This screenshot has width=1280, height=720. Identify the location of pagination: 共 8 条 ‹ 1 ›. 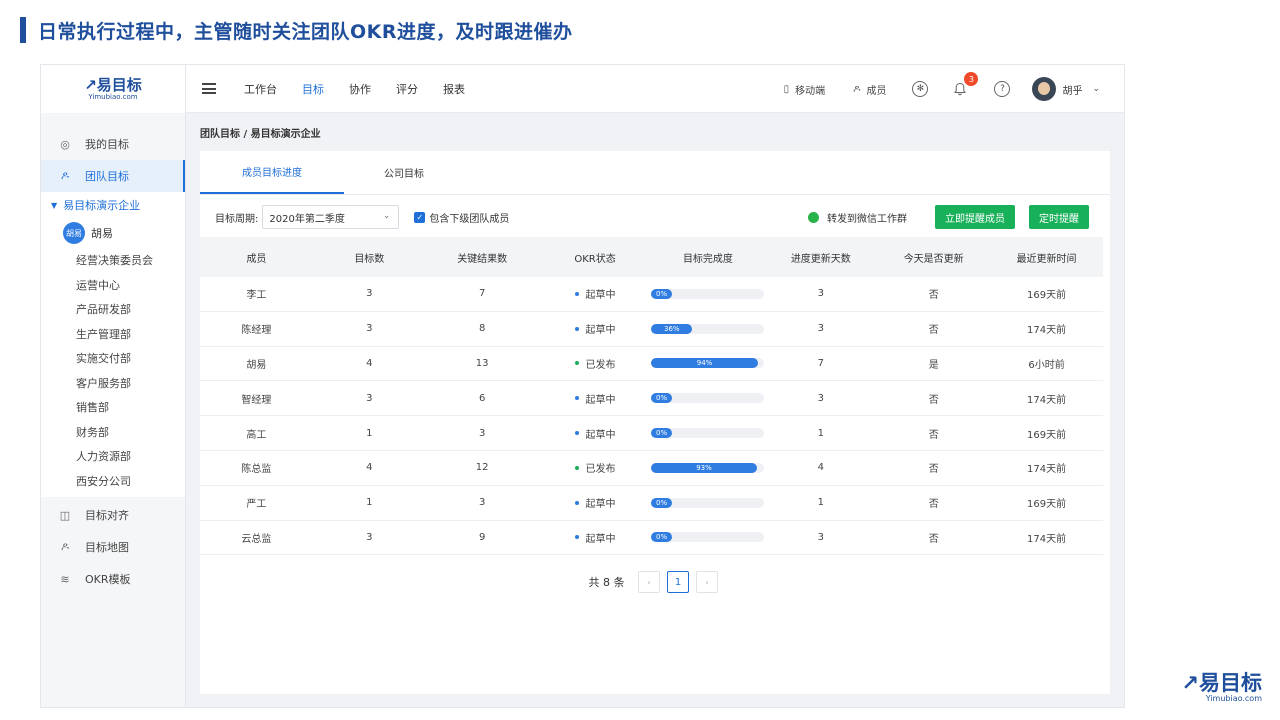
(655, 582).